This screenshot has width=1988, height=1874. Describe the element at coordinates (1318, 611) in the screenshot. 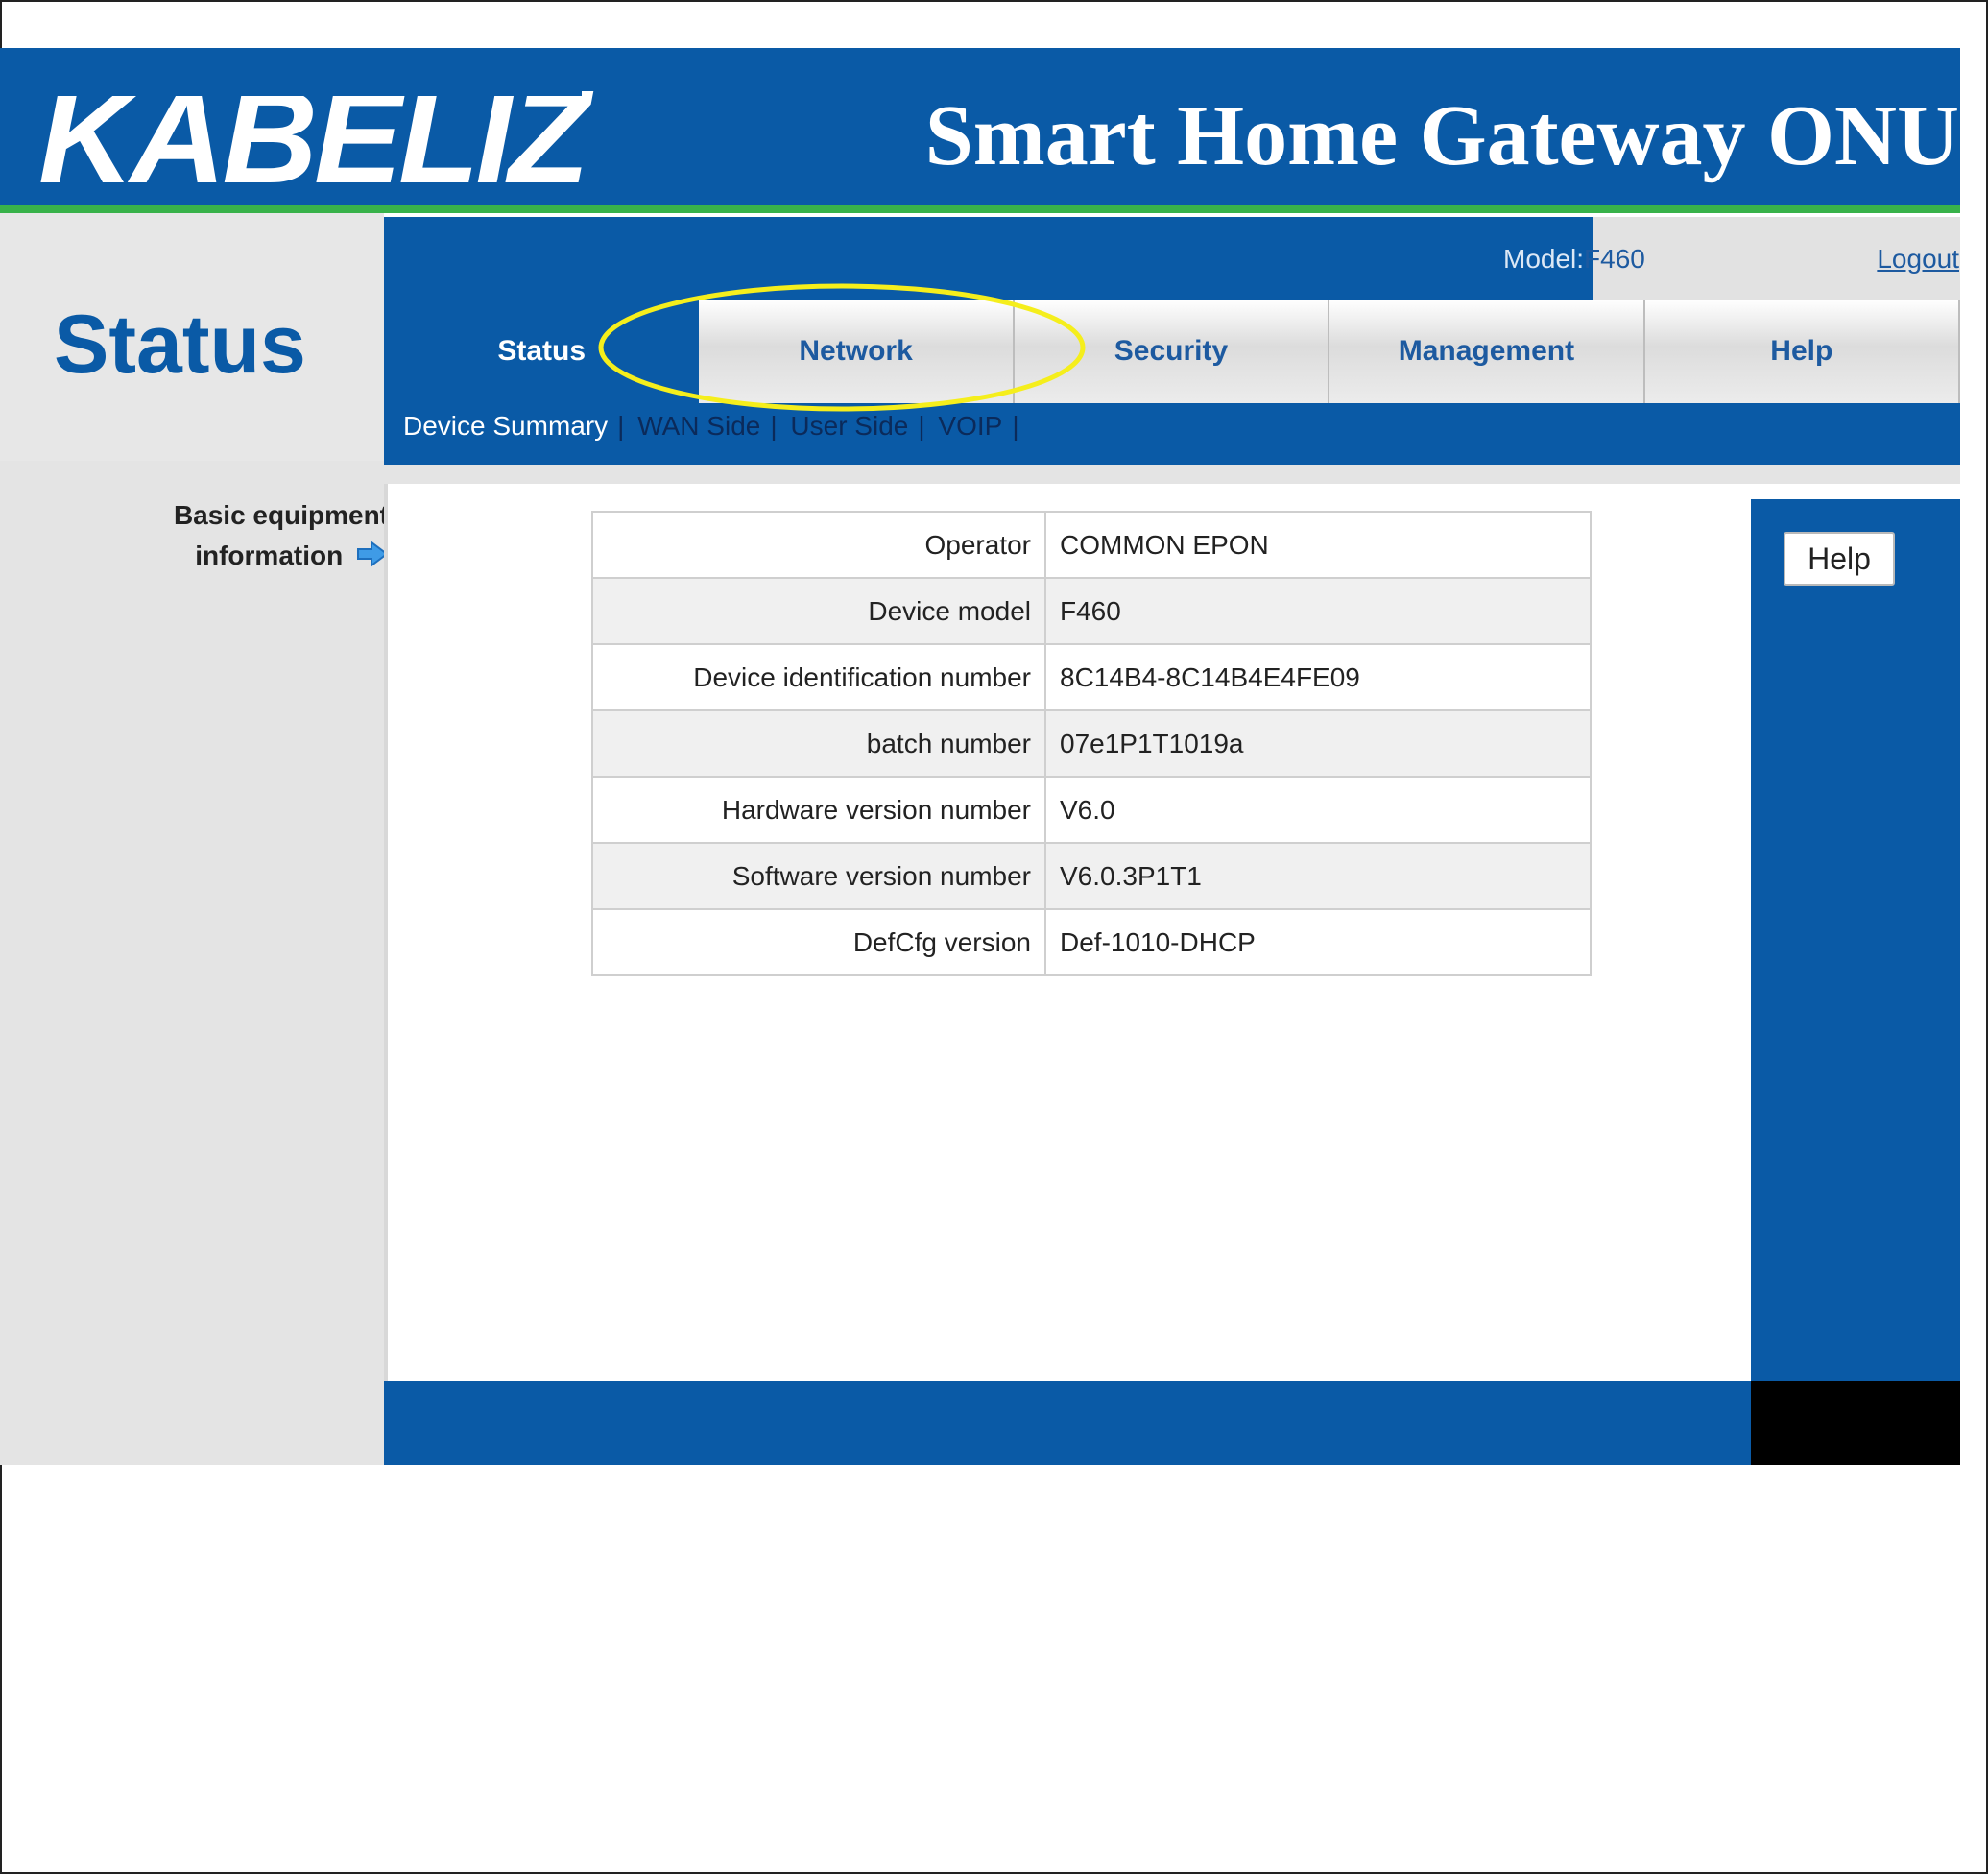

I see `info-value: F460` at that location.